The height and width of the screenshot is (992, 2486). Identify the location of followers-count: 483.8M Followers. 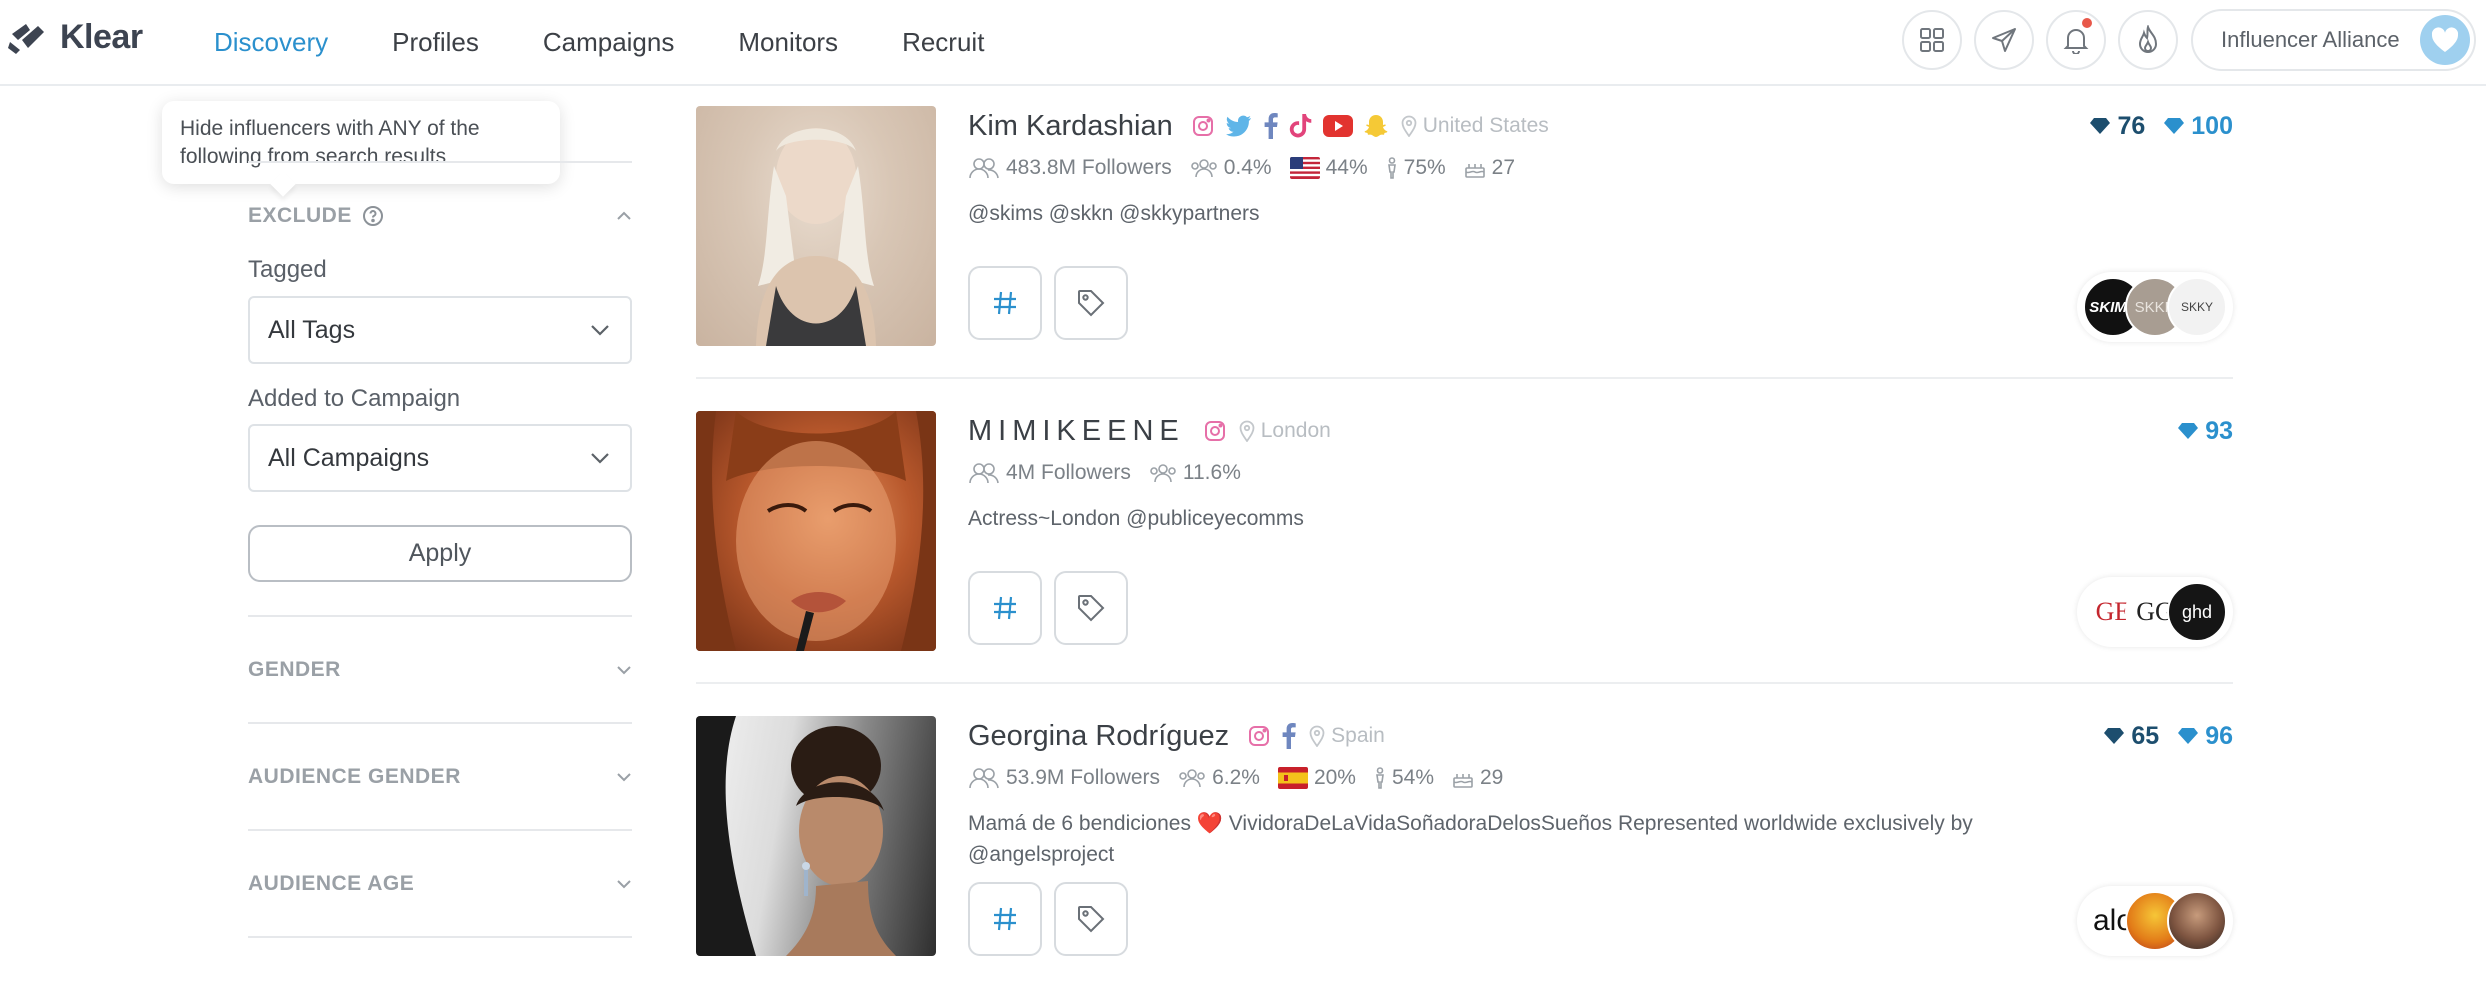
(1089, 167).